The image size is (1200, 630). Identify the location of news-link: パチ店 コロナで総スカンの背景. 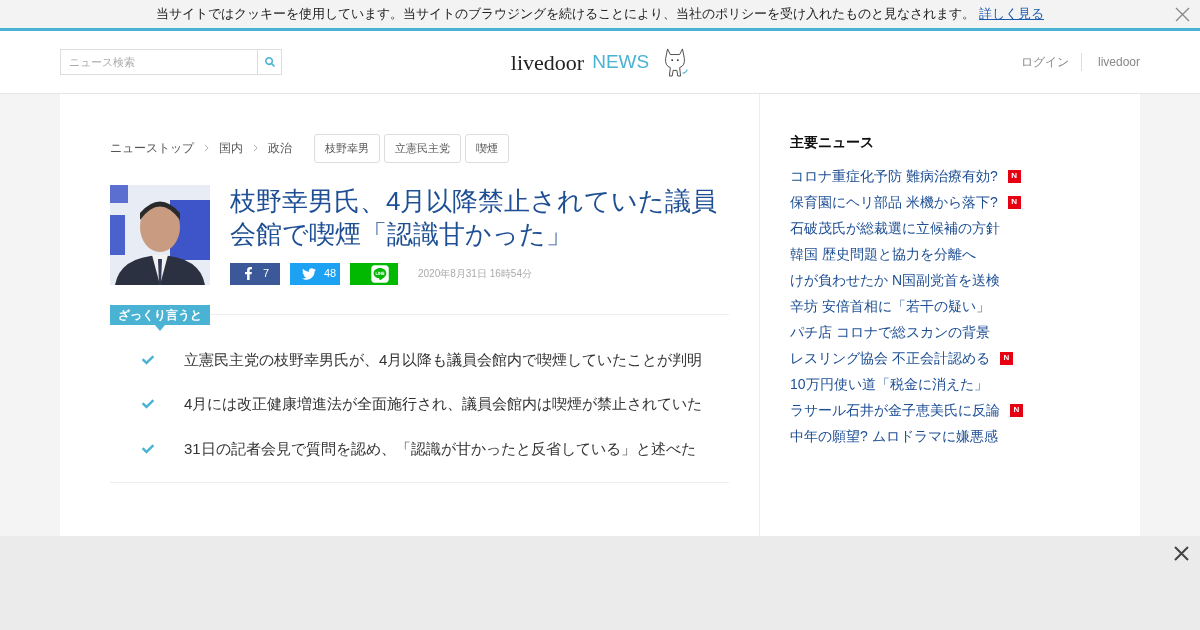
(890, 332).